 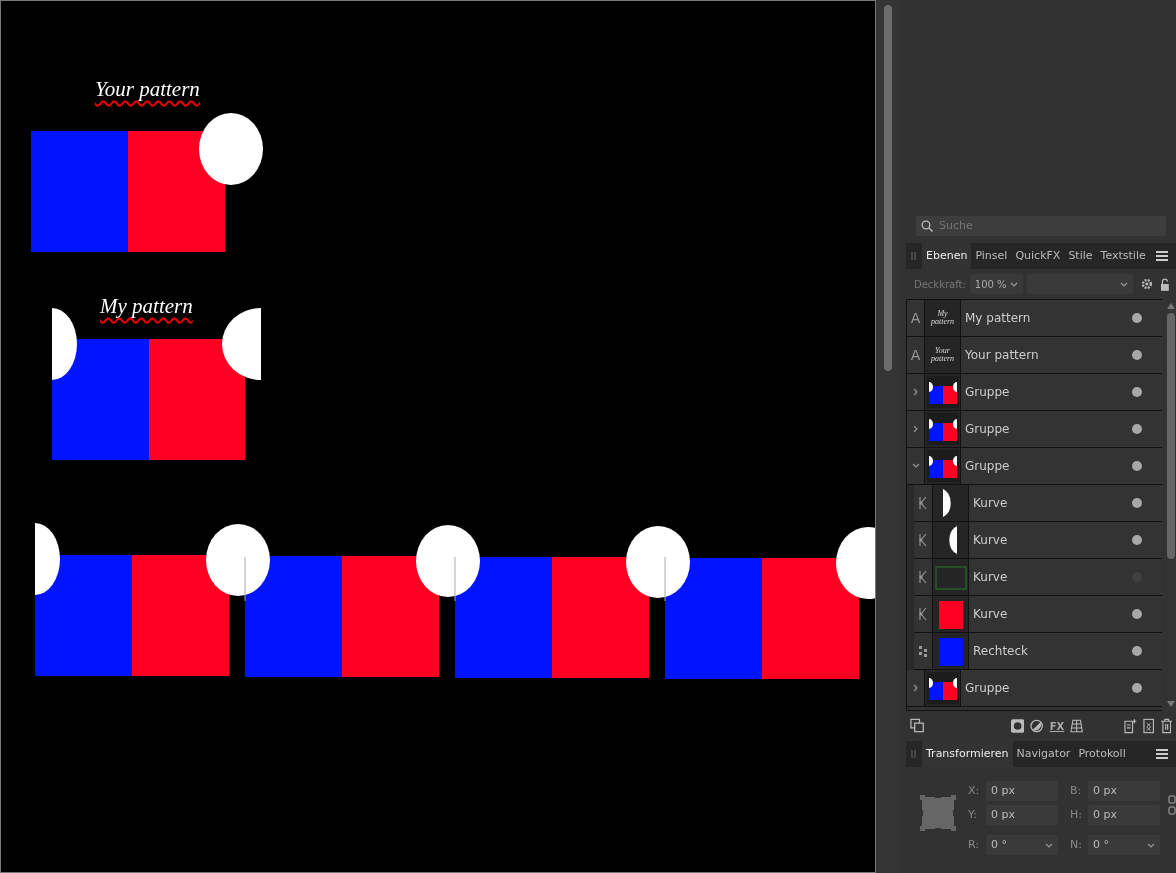 I want to click on panel-tab: QuickFX, so click(x=1038, y=256).